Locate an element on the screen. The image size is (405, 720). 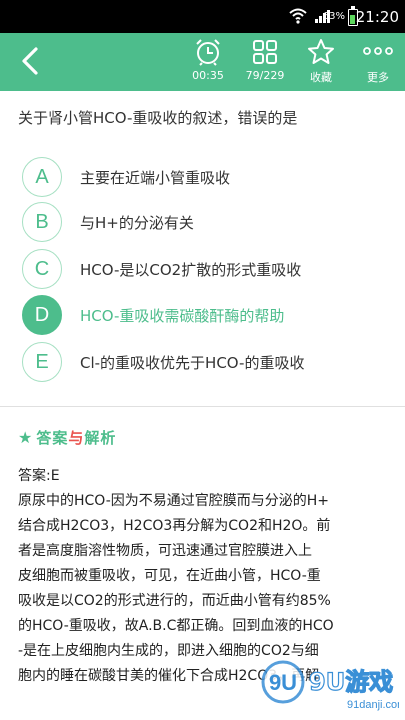
option-a: A 主要在近端小管重吸收 is located at coordinates (207, 178).